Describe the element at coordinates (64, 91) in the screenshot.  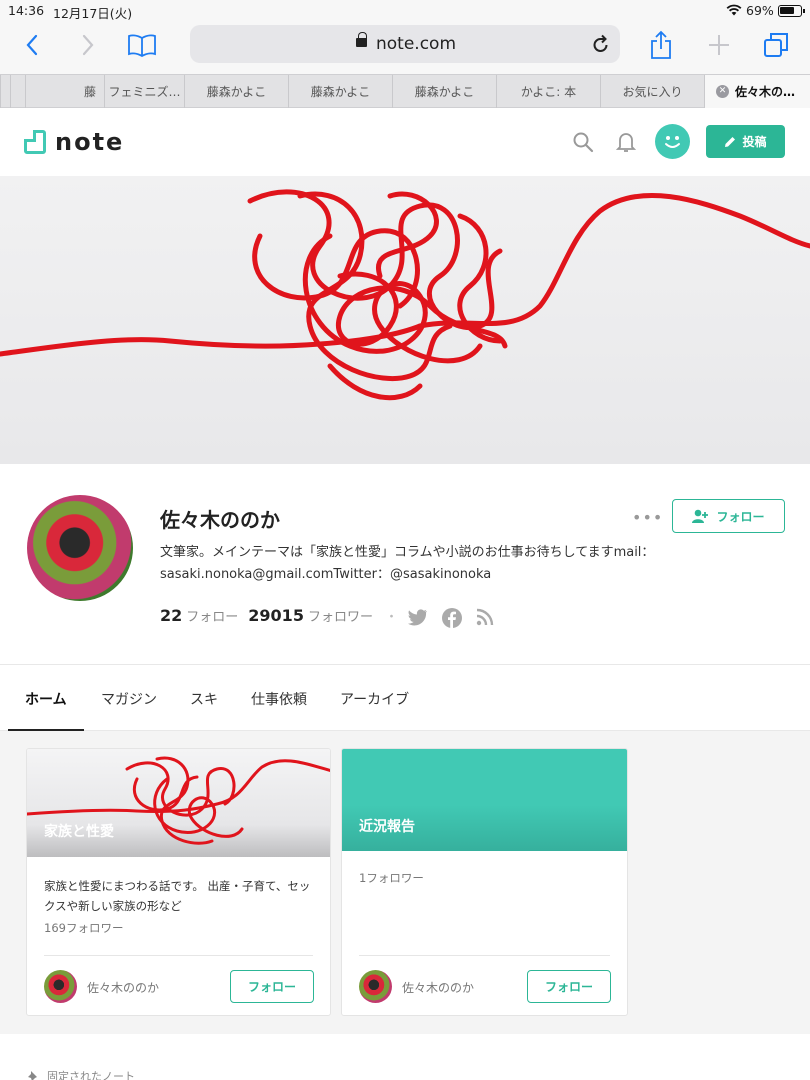
I see `browser-tab: 藤` at that location.